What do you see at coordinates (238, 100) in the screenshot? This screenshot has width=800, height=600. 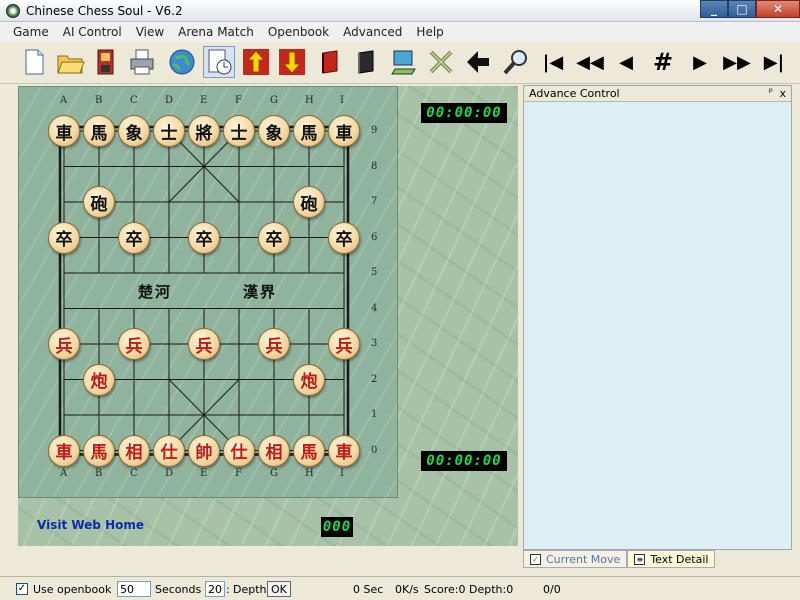 I see `file-label-f: F` at bounding box center [238, 100].